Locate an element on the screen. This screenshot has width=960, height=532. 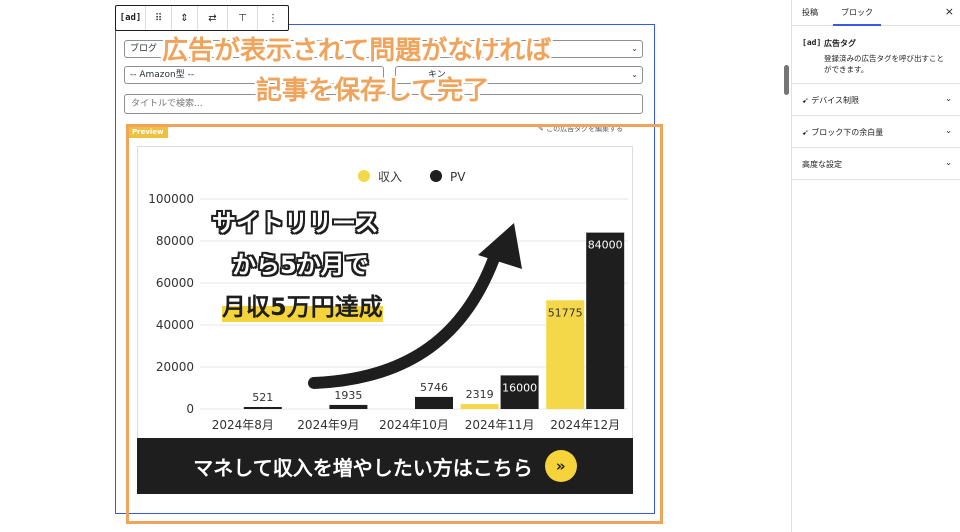
close-icon: × is located at coordinates (949, 11).